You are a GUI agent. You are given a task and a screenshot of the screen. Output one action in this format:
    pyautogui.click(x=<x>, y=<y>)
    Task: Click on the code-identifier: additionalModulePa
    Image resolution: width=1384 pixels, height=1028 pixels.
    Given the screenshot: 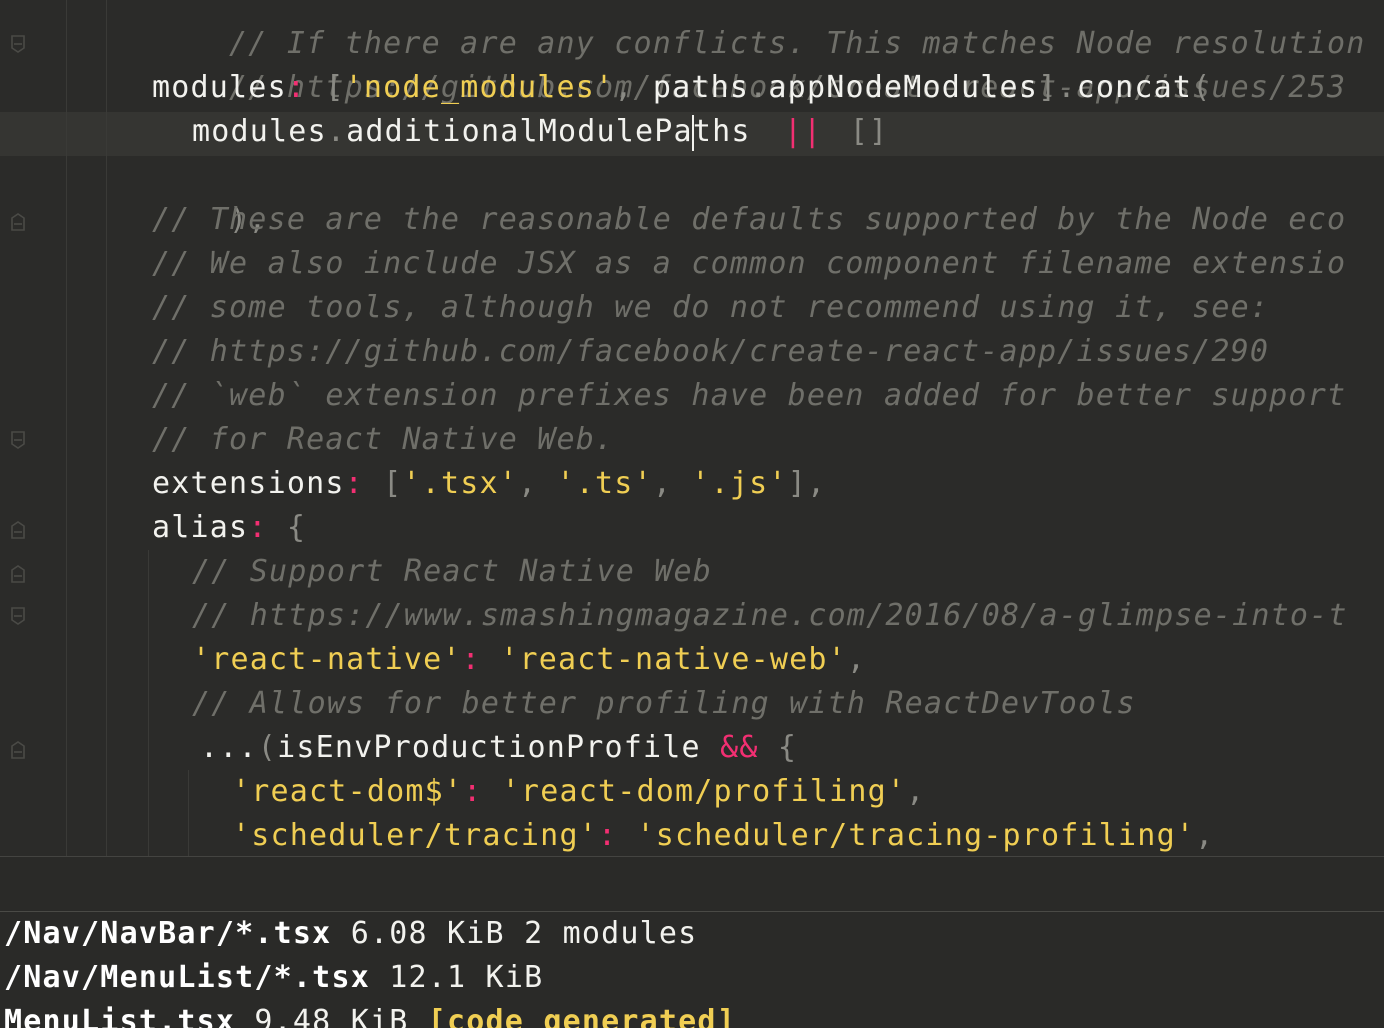 What is the action you would take?
    pyautogui.click(x=519, y=131)
    